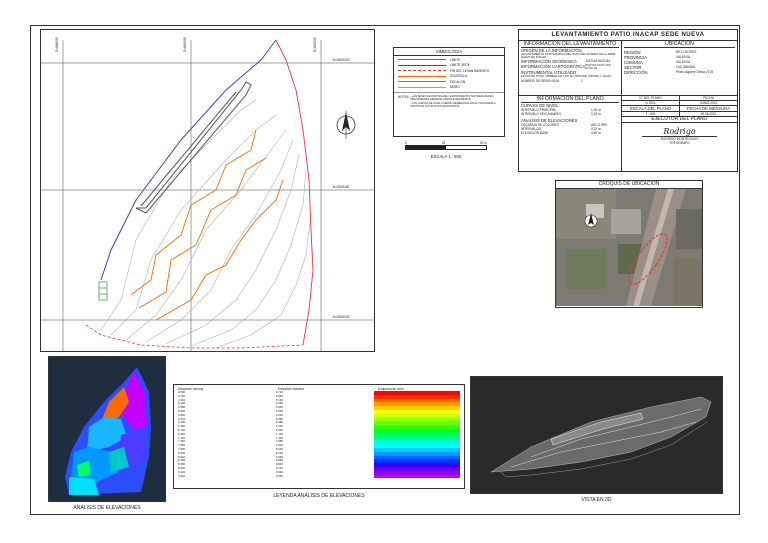 The height and width of the screenshot is (543, 768). What do you see at coordinates (582, 80) in the screenshot?
I see `bm-value: 1` at bounding box center [582, 80].